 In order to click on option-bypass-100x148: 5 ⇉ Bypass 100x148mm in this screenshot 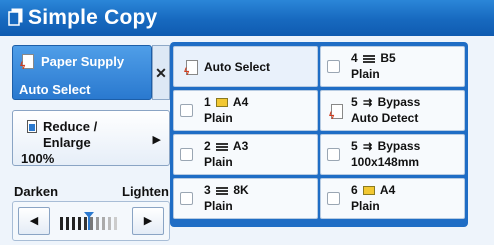, I will do `click(392, 154)`.